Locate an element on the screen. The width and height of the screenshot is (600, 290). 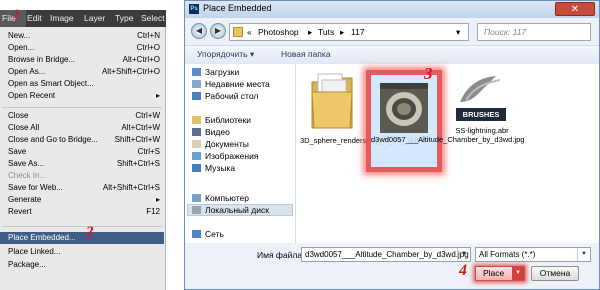
menu-item-close-and-go-to-bridge: Close and Go to Bridge... Shift+Ctrl+W is located at coordinates (82, 140).